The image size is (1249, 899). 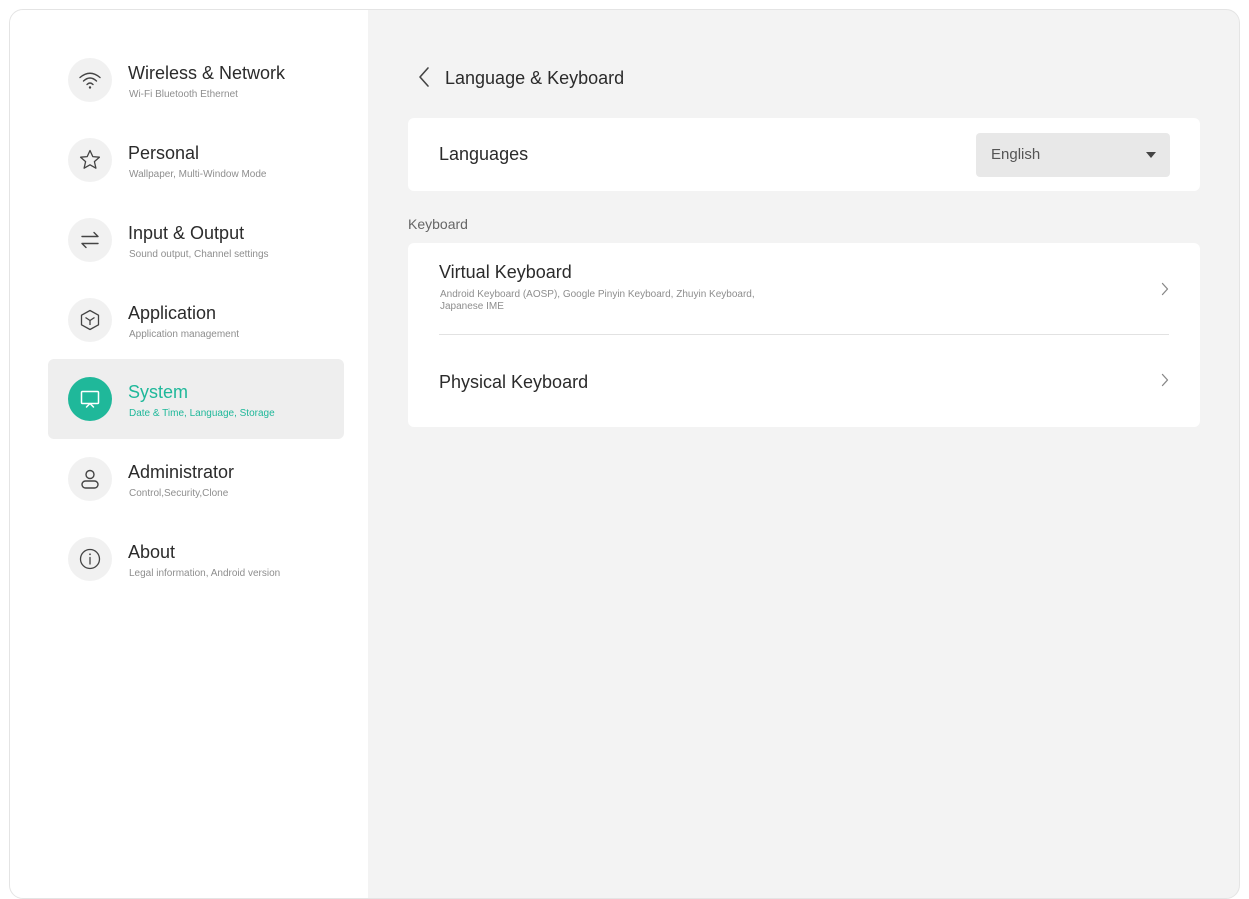 I want to click on sidebar-item-title: Input & Output, so click(x=186, y=233).